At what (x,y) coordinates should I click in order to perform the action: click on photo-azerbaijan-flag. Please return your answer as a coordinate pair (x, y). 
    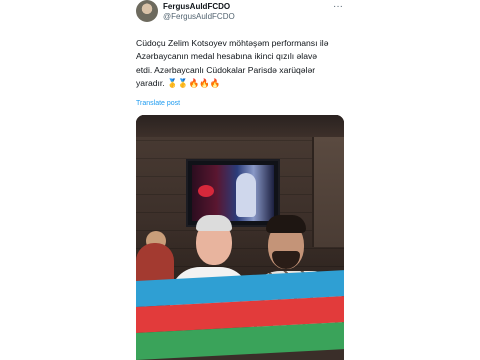
    Looking at the image, I should click on (240, 315).